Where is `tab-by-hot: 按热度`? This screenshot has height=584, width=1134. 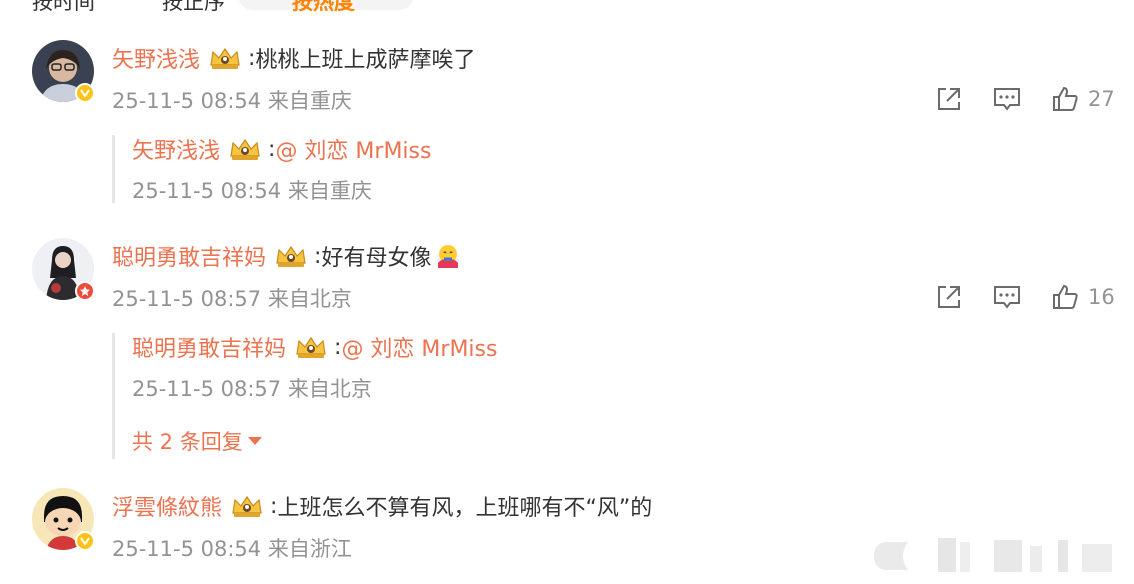
tab-by-hot: 按热度 is located at coordinates (323, 8).